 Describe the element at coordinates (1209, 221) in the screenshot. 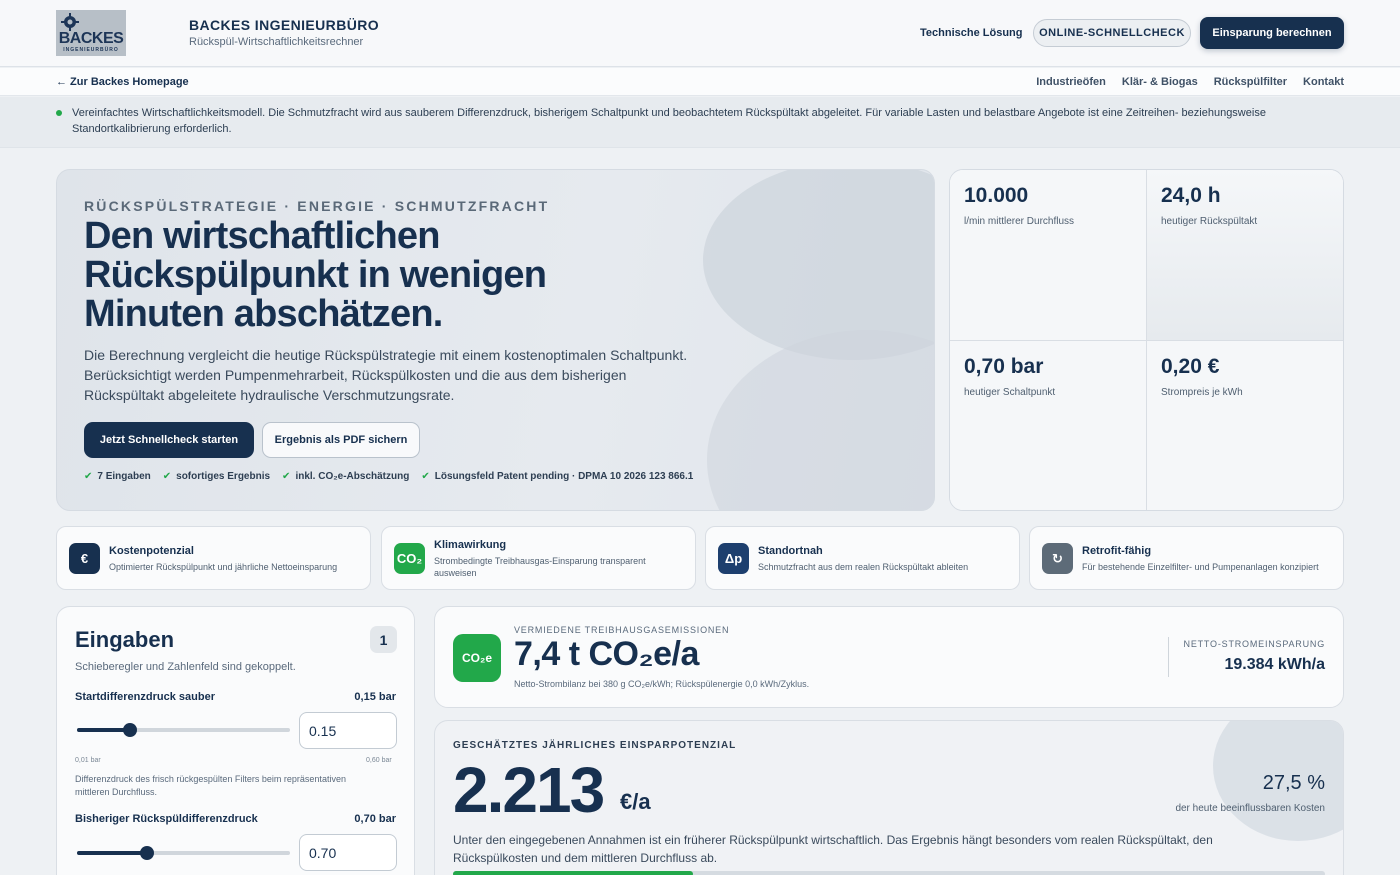

I see `stat-label: heutiger Rückspültakt` at that location.